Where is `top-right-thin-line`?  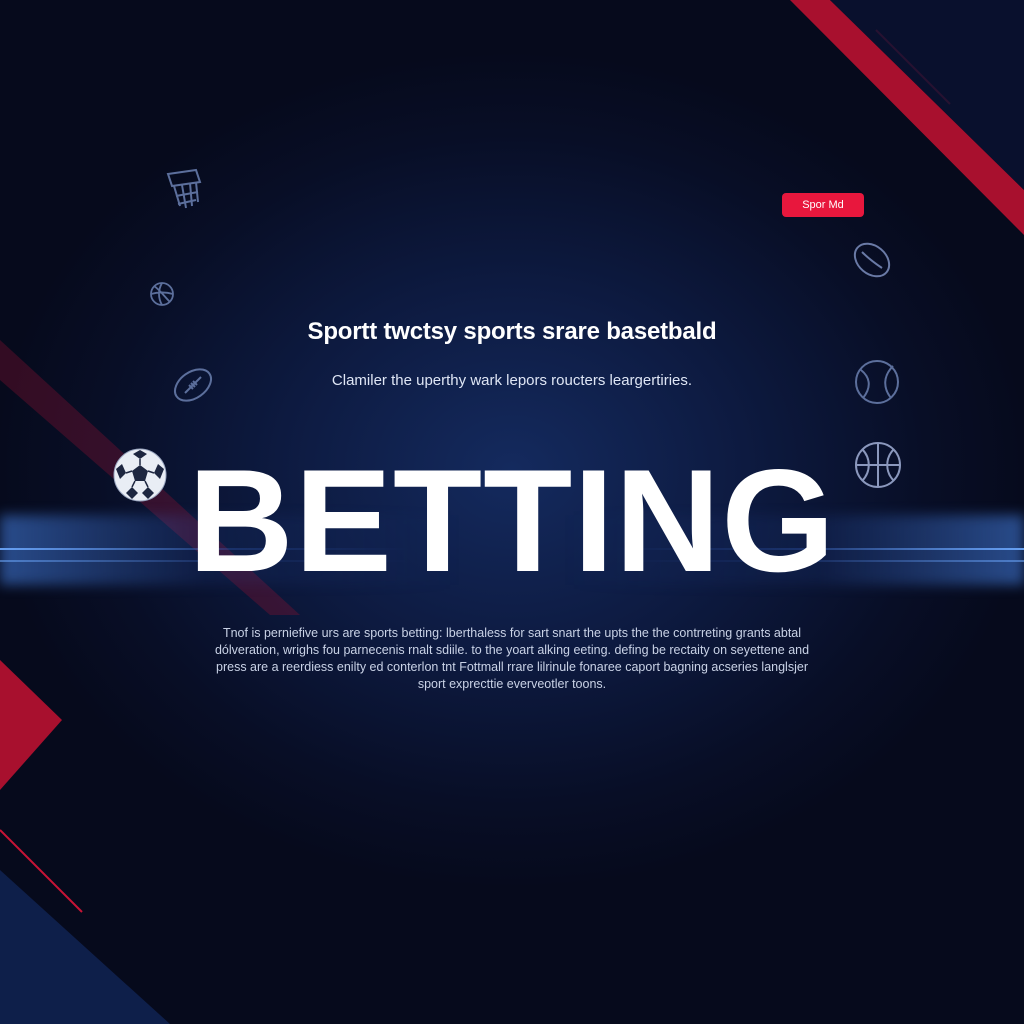 top-right-thin-line is located at coordinates (913, 67).